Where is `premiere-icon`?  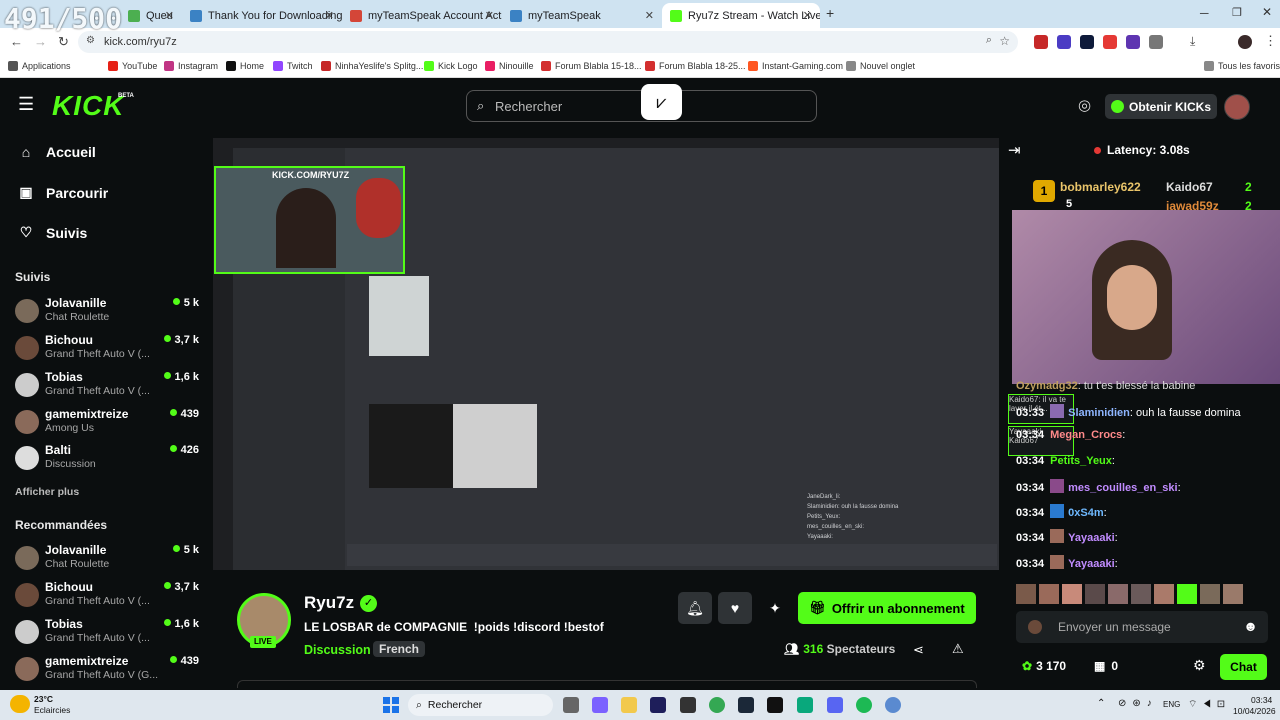
premiere-icon is located at coordinates (658, 705).